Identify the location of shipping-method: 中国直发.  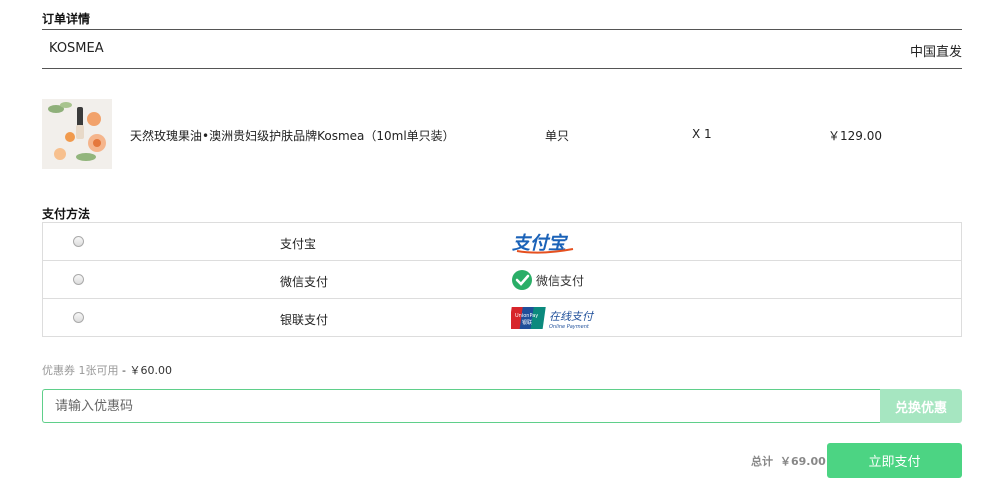
(935, 52).